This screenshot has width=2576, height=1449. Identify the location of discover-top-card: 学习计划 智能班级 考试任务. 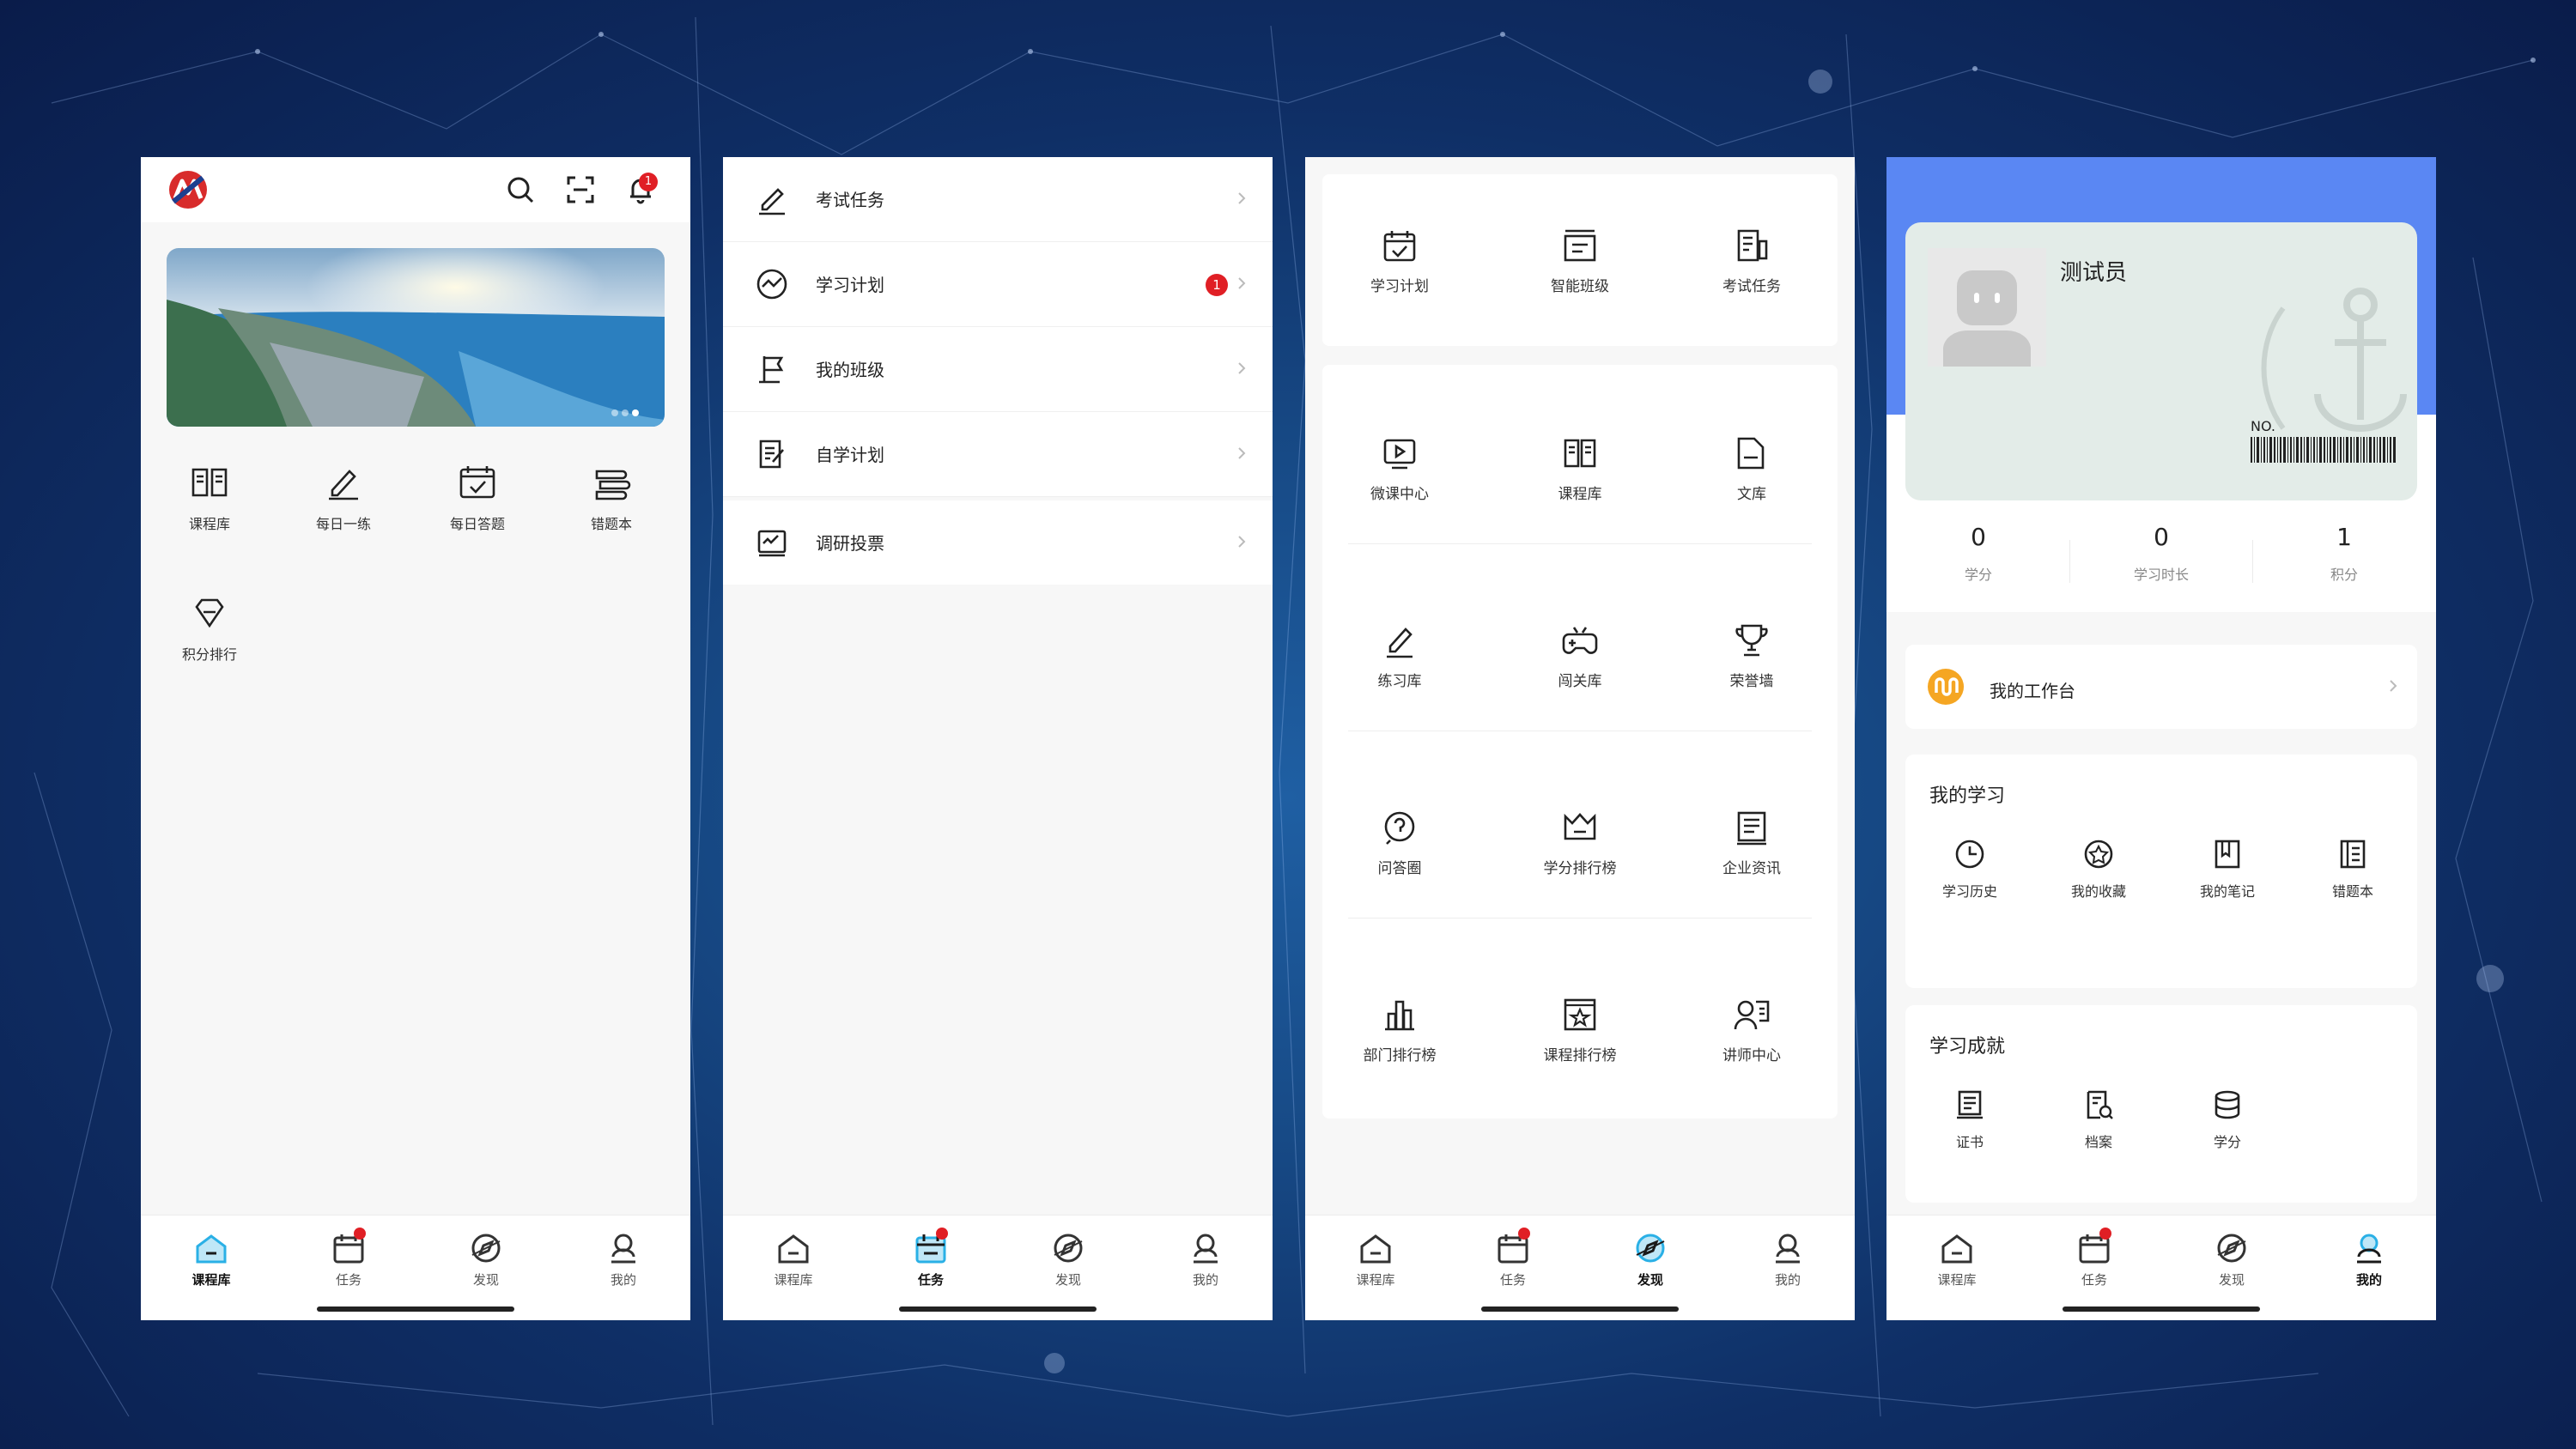
(1580, 260).